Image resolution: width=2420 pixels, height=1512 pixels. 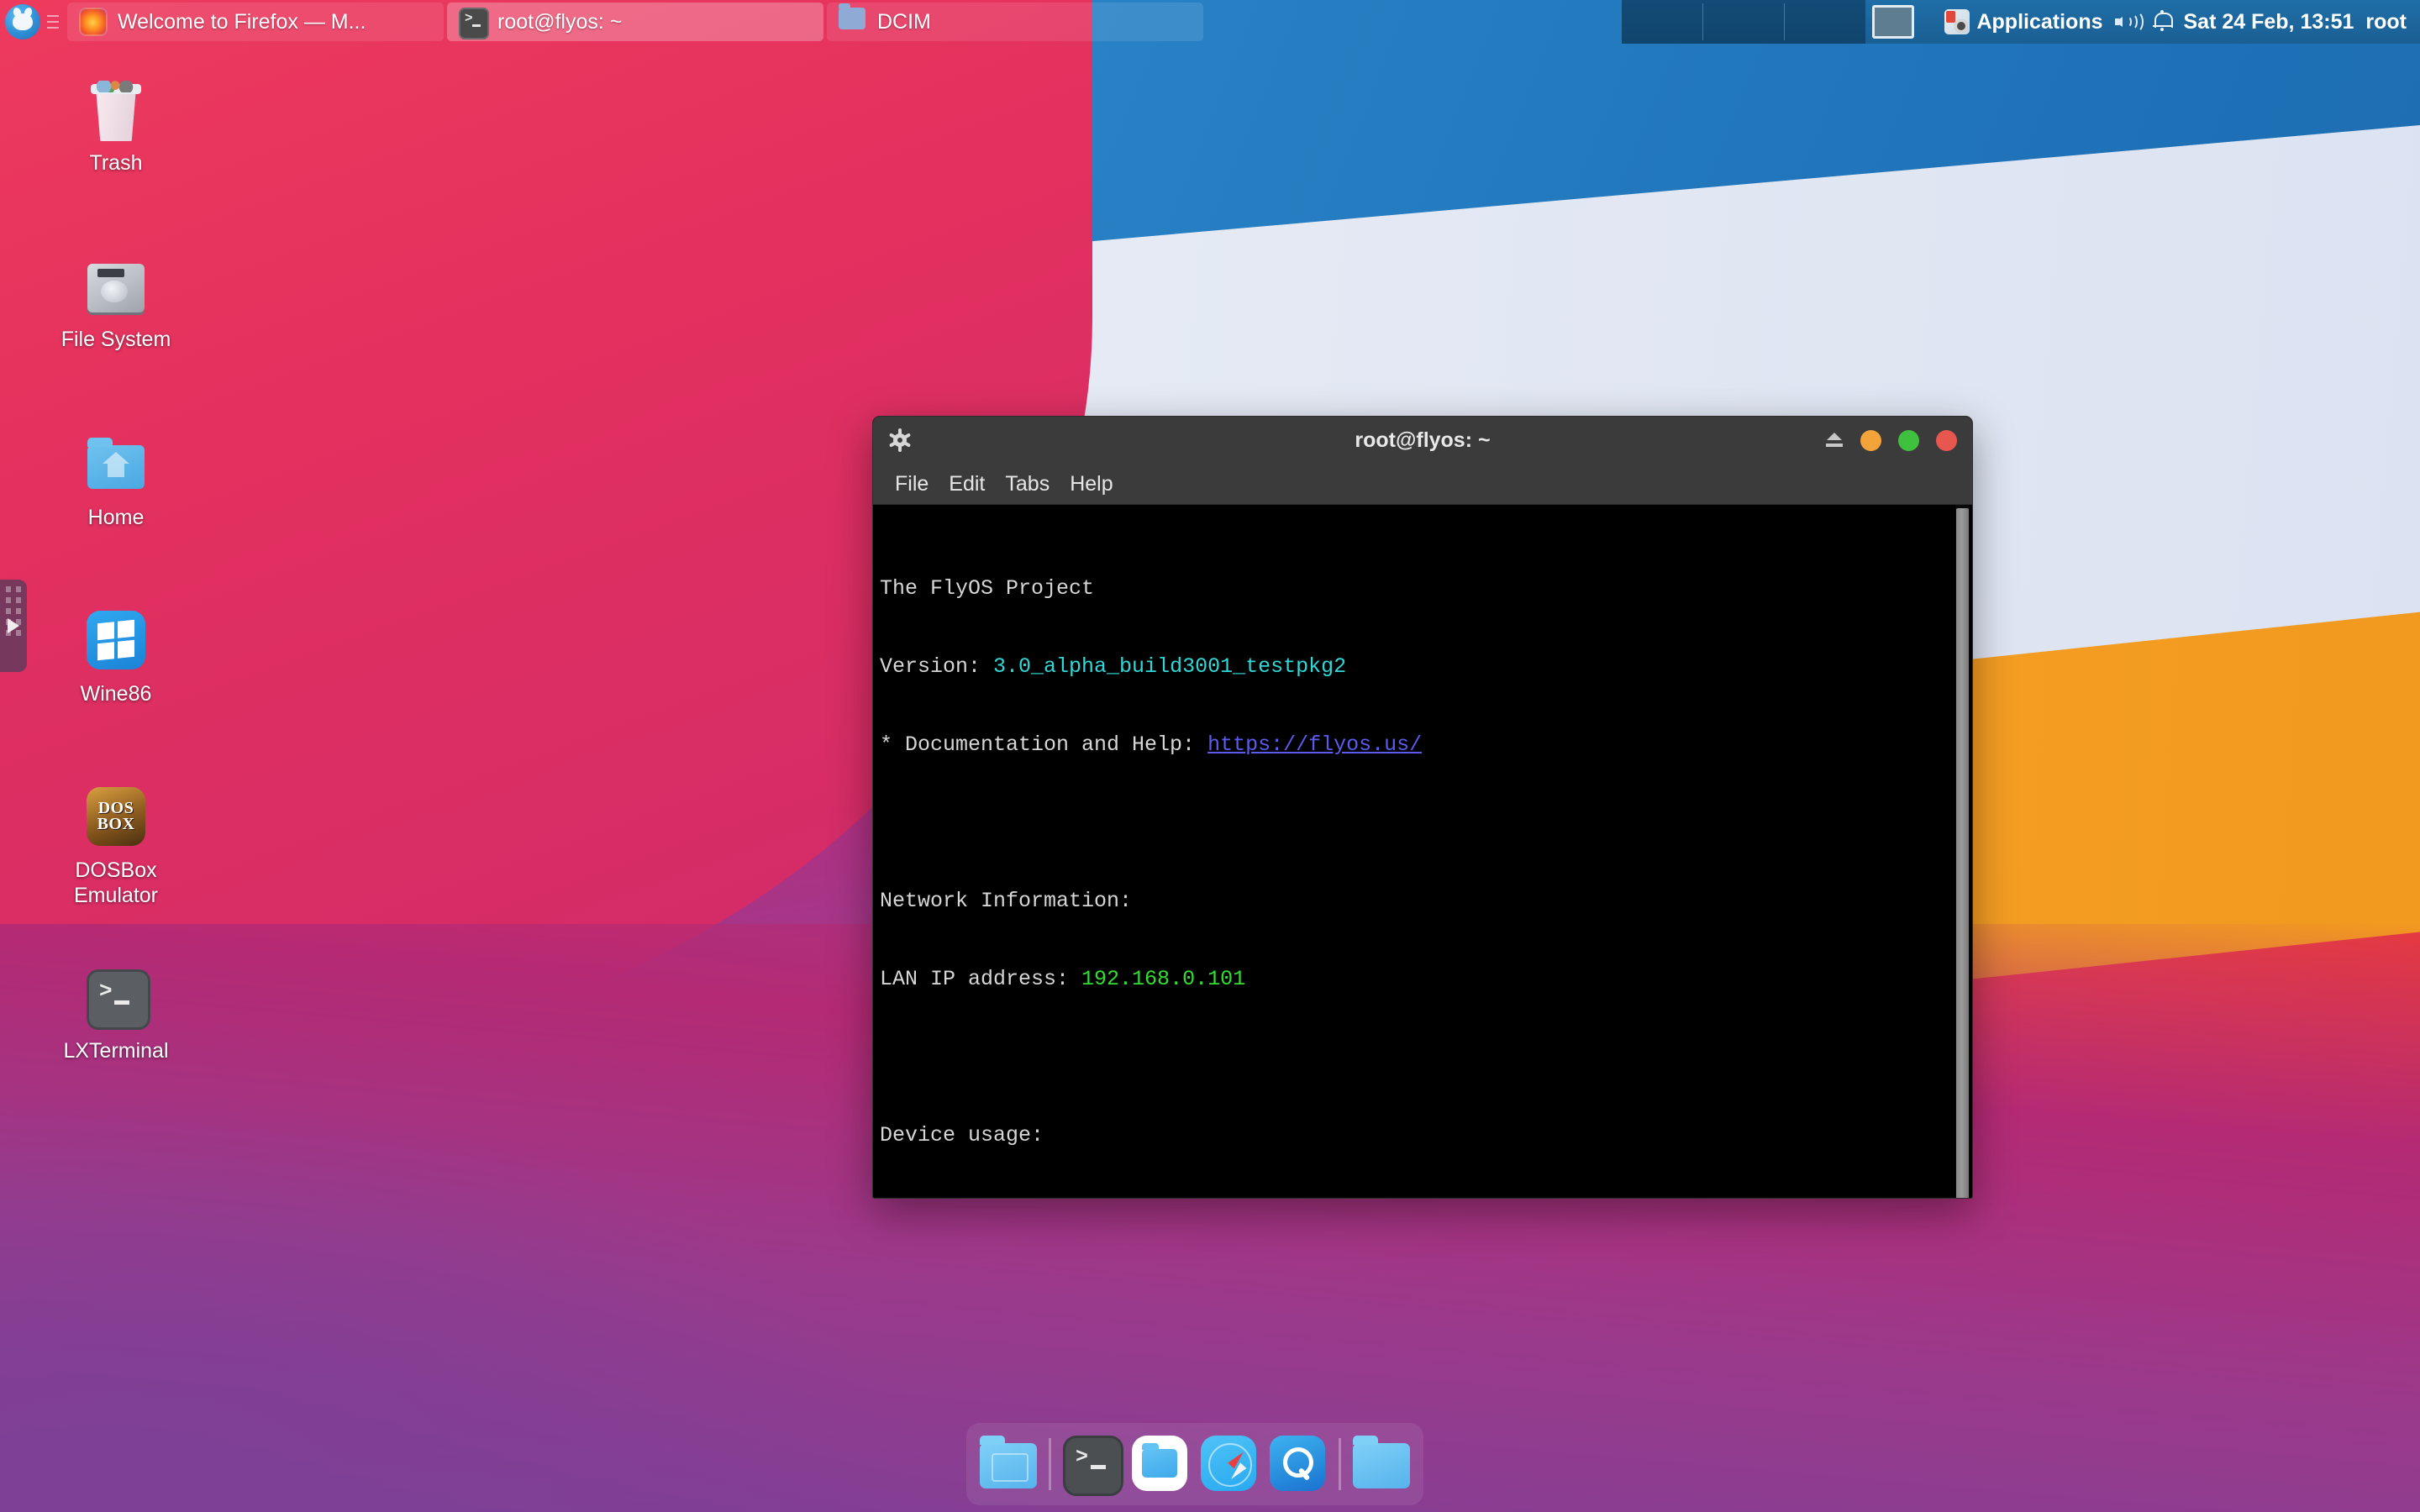 I want to click on dock-item-browser, so click(x=1229, y=1464).